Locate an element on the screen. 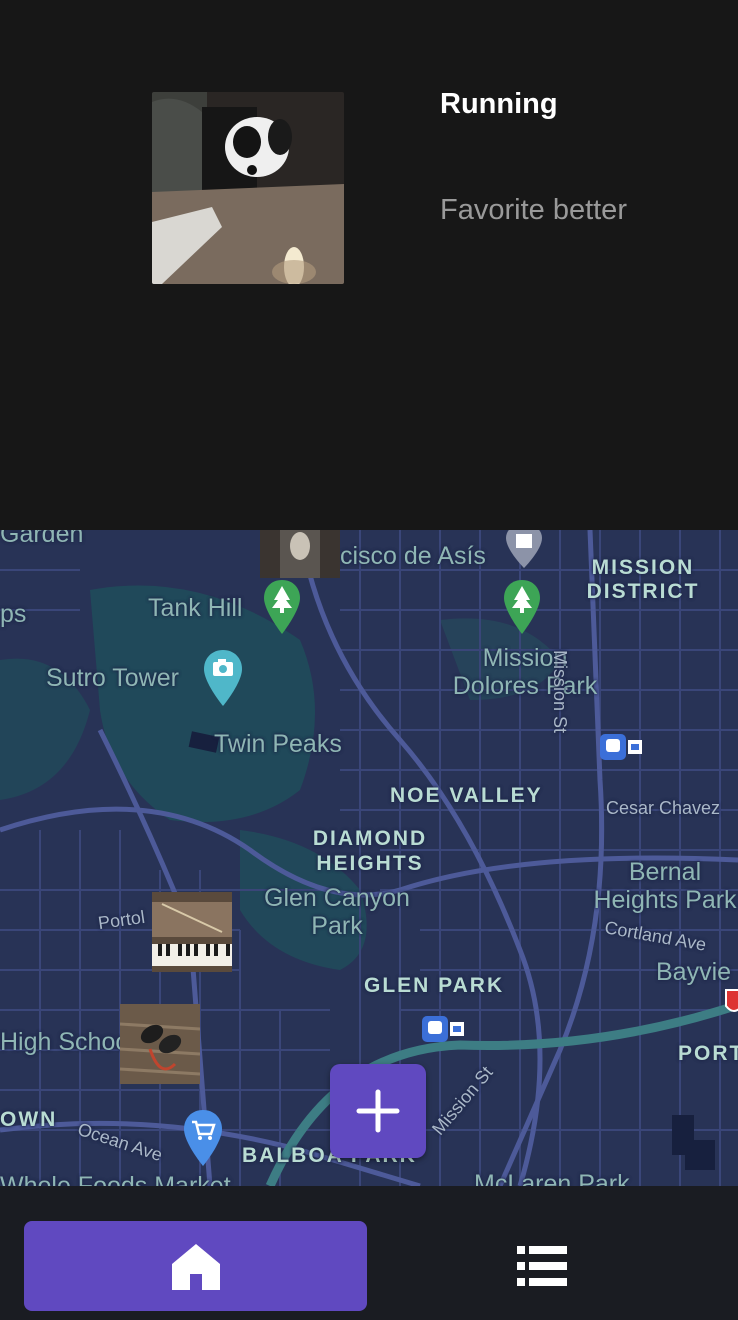  map-label-portola-district: PORT is located at coordinates (708, 1053).